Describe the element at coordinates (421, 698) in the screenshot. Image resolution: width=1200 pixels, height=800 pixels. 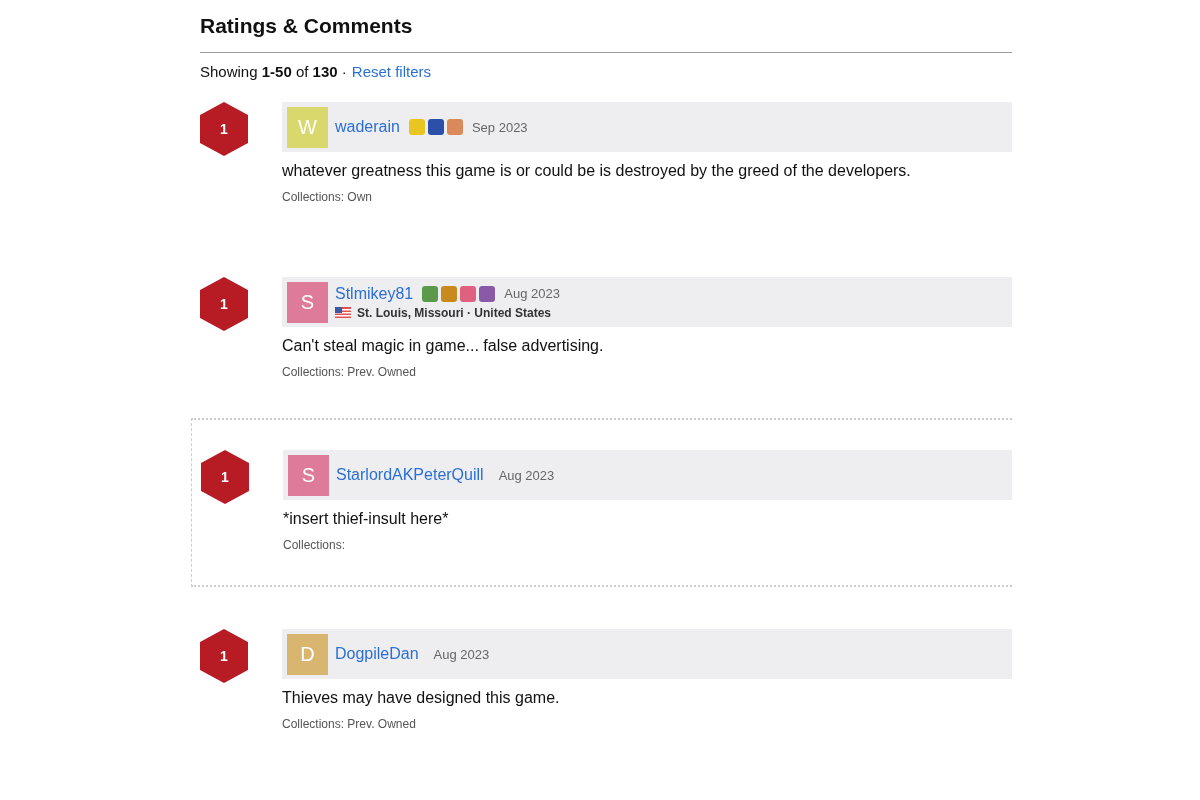
I see `comment-text: Thieves may have designed this game.` at that location.